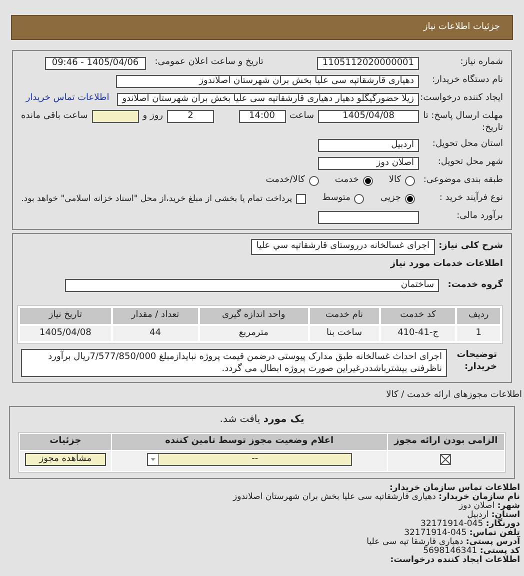 This screenshot has height=576, width=524. Describe the element at coordinates (155, 333) in the screenshot. I see `table-cell: 44` at that location.